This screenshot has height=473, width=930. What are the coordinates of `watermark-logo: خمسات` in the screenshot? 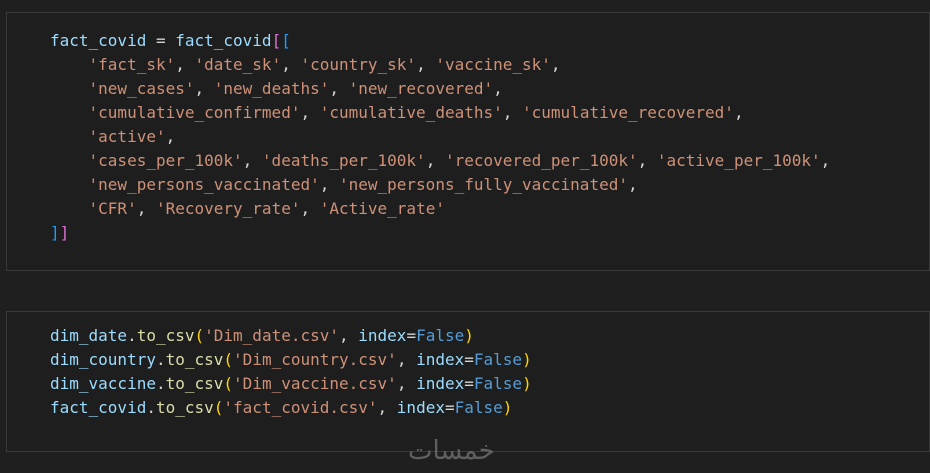 It's located at (451, 451).